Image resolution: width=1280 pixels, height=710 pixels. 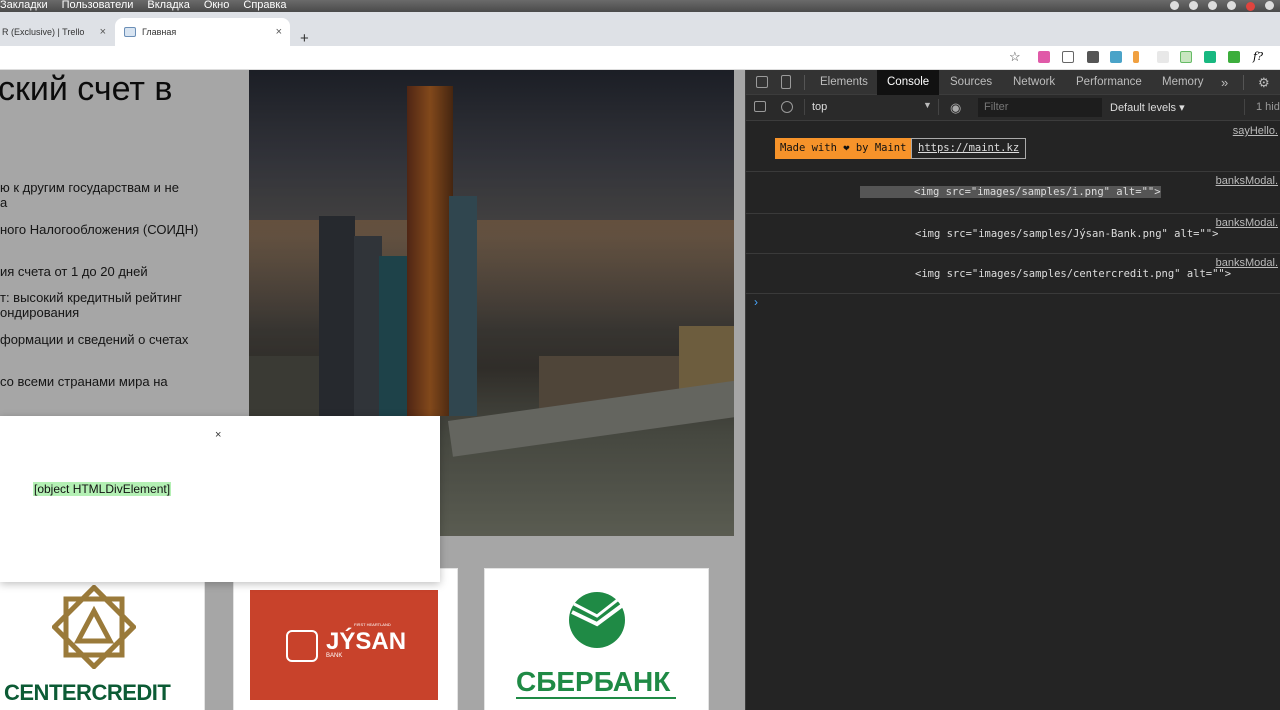 I want to click on notification-badge-icon, so click(x=1250, y=6).